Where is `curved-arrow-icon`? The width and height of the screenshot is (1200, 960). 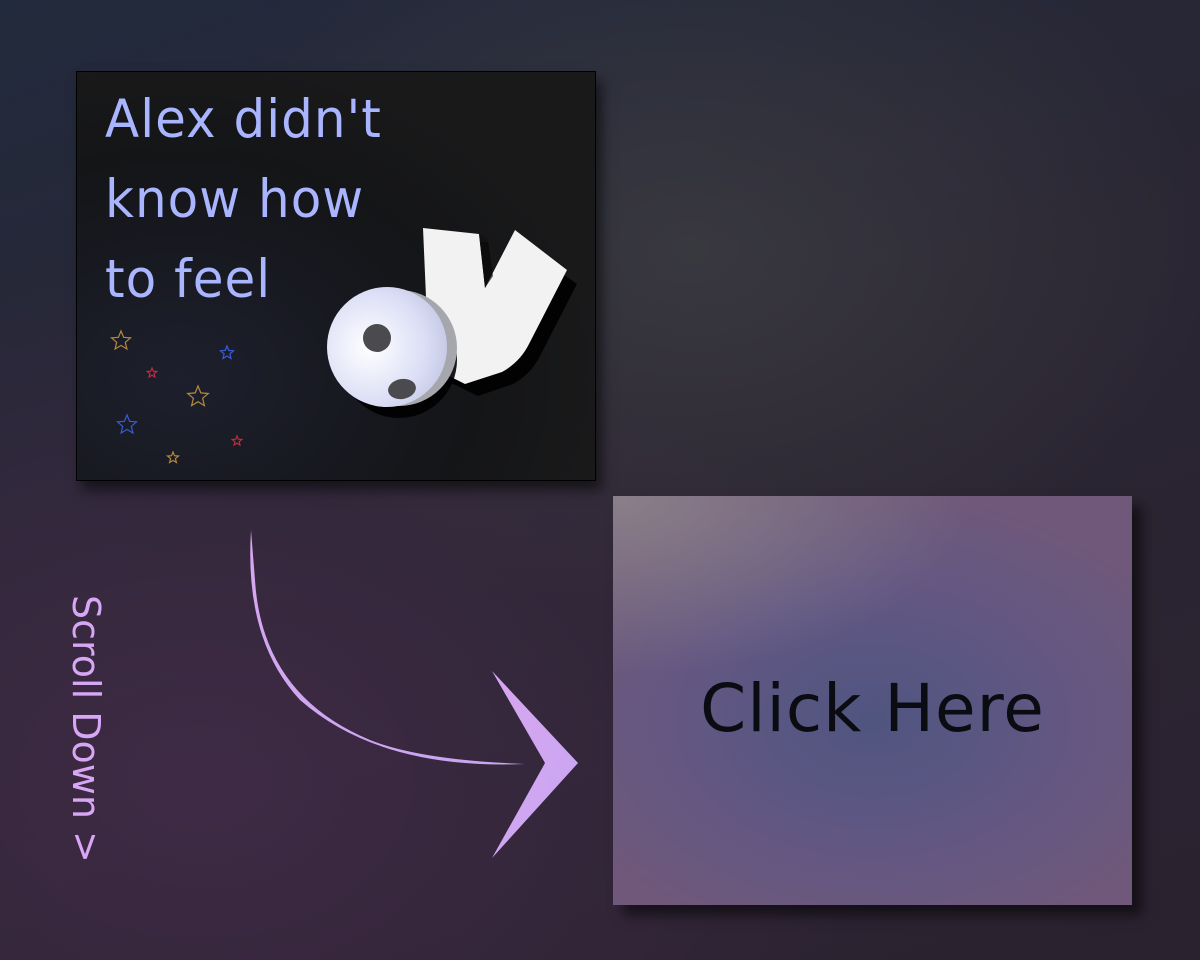 curved-arrow-icon is located at coordinates (414, 694).